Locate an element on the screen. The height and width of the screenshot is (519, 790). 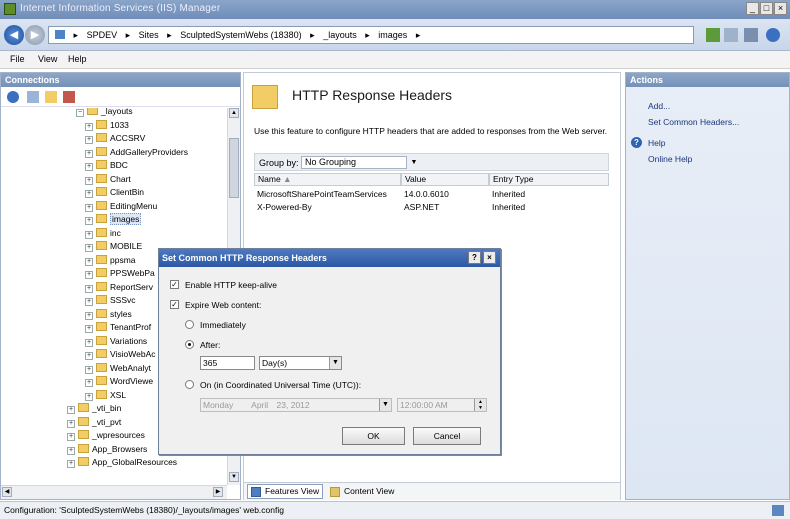
tree-node-styles: + styles is located at coordinates (108, 314).